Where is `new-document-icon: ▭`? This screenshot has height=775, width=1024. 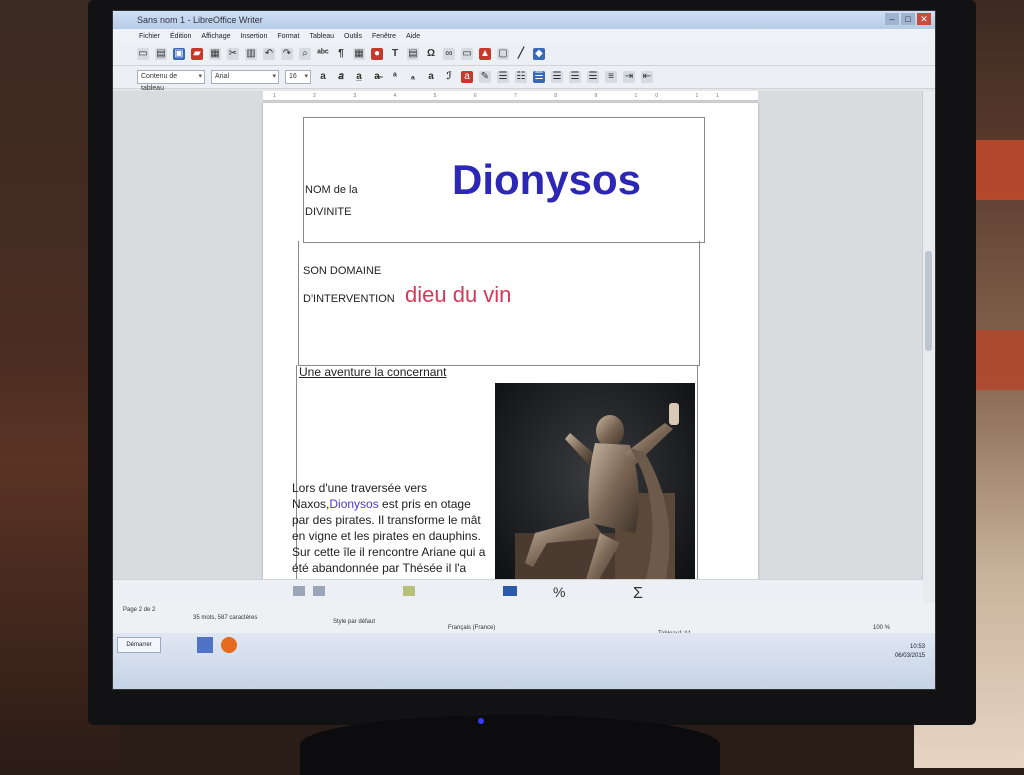
new-document-icon: ▭ is located at coordinates (143, 54).